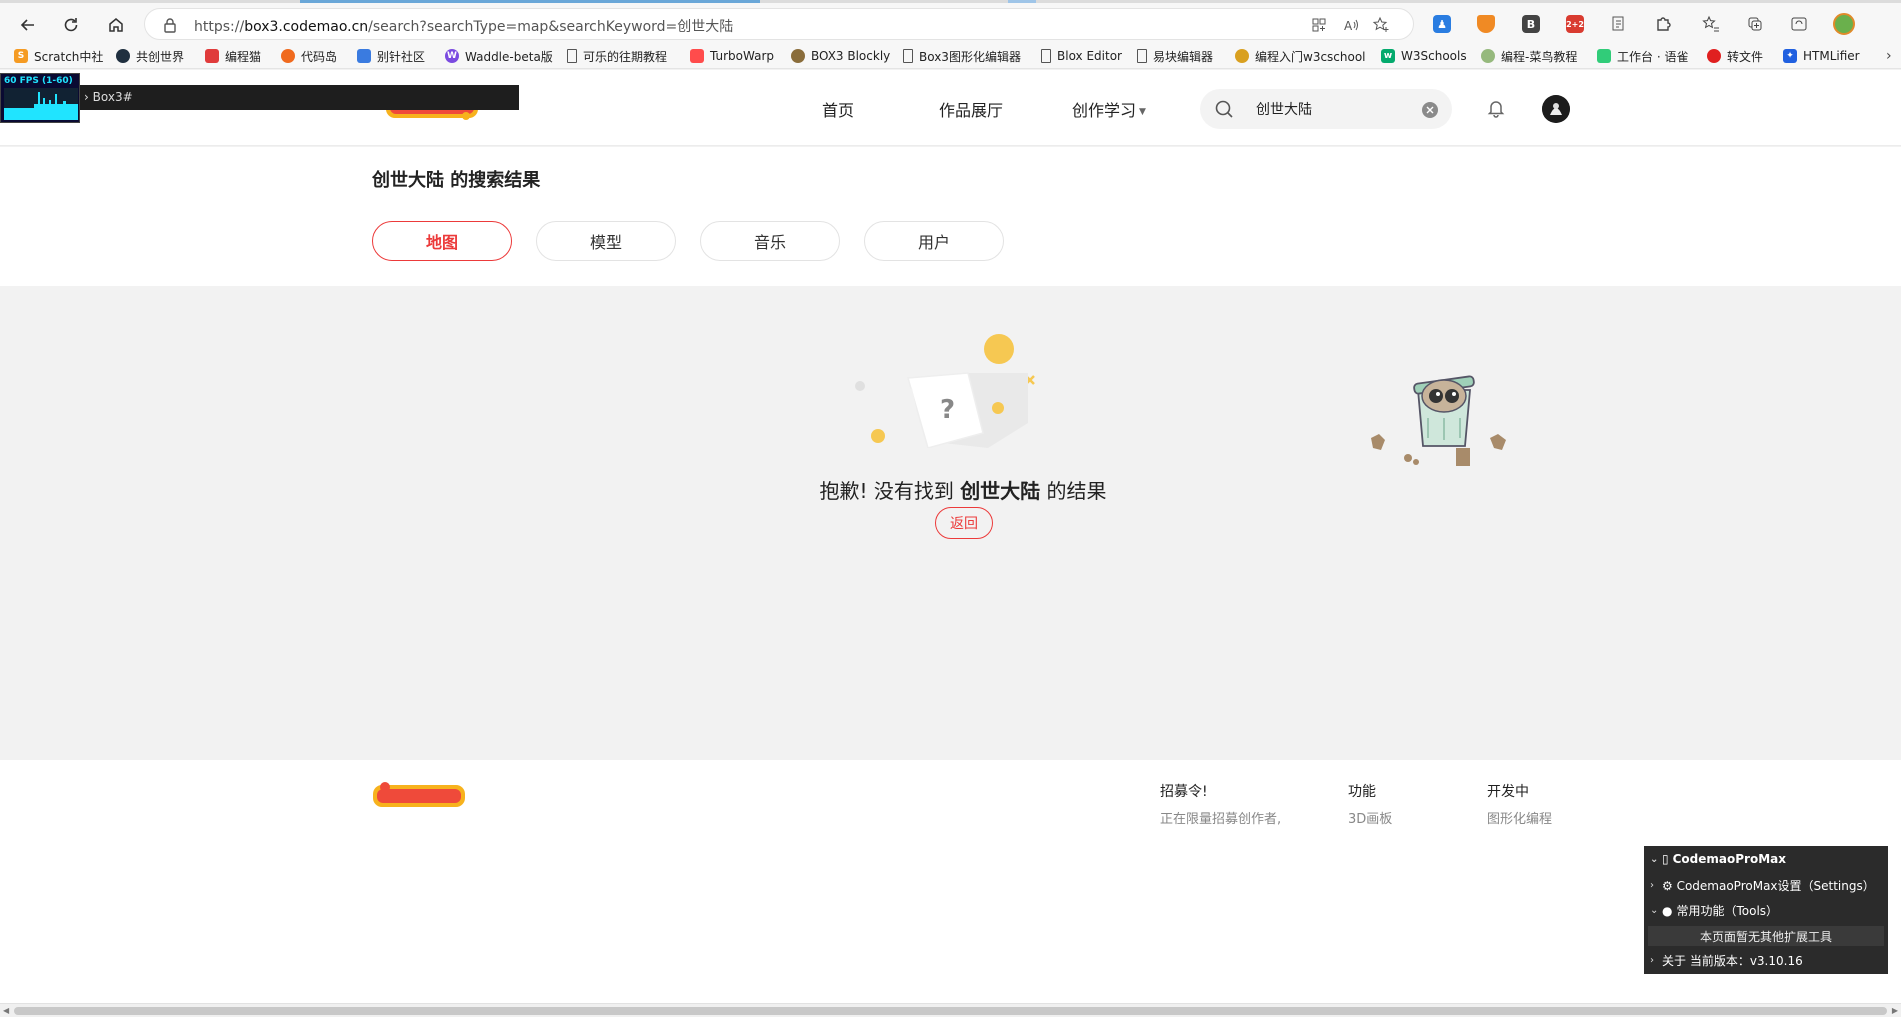 The height and width of the screenshot is (1017, 1901). I want to click on bookmark-label: 共创世界, so click(160, 56).